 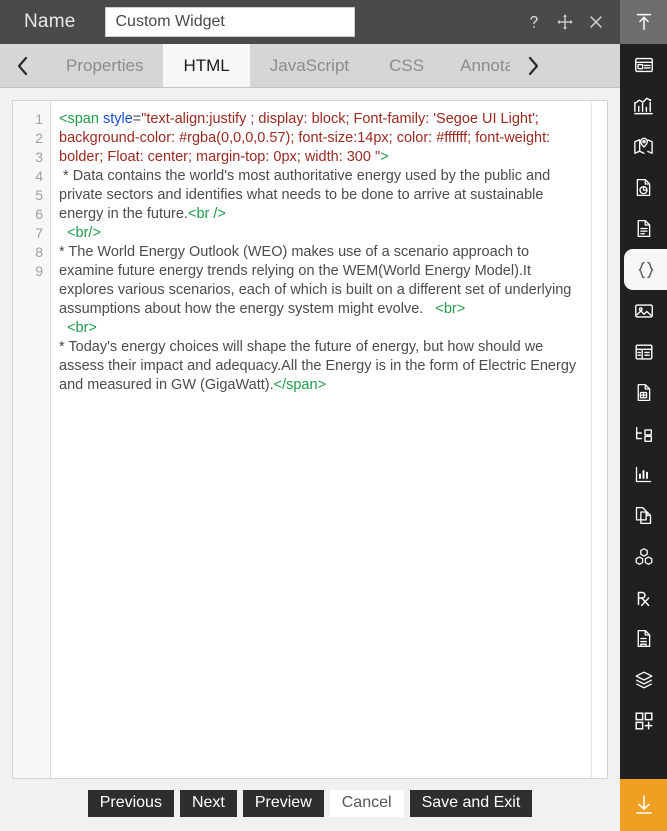 I want to click on table-widget-icon, so click(x=643, y=351).